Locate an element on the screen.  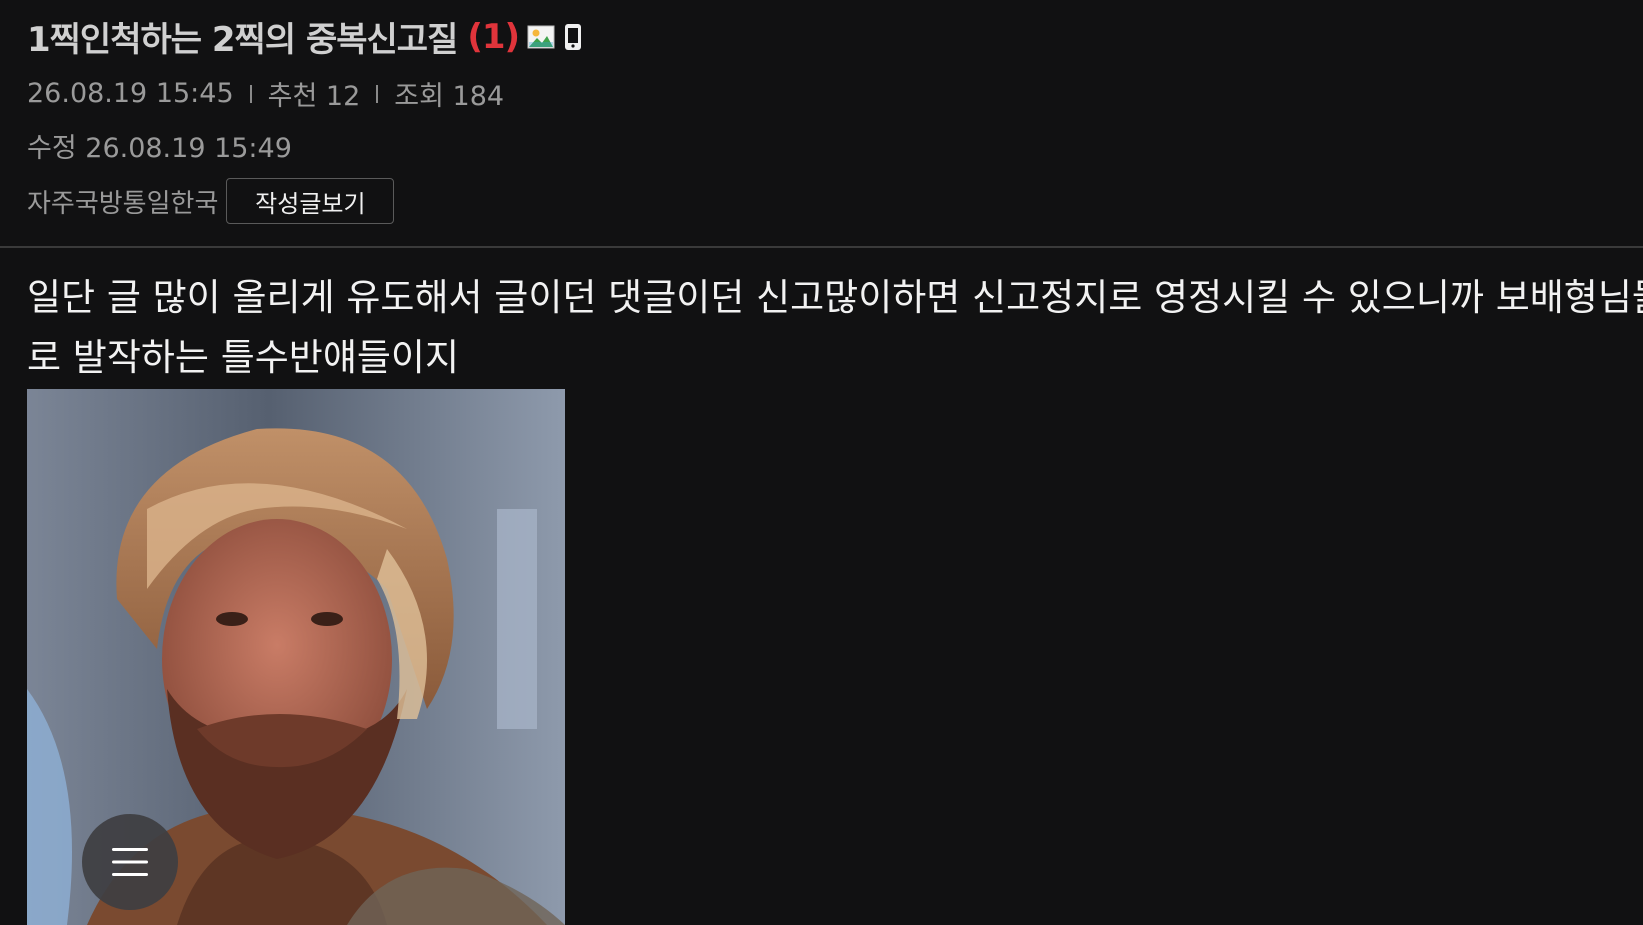
post-title-row: 1찍인척하는 2찍의 중복신고질 (1) is located at coordinates (305, 36).